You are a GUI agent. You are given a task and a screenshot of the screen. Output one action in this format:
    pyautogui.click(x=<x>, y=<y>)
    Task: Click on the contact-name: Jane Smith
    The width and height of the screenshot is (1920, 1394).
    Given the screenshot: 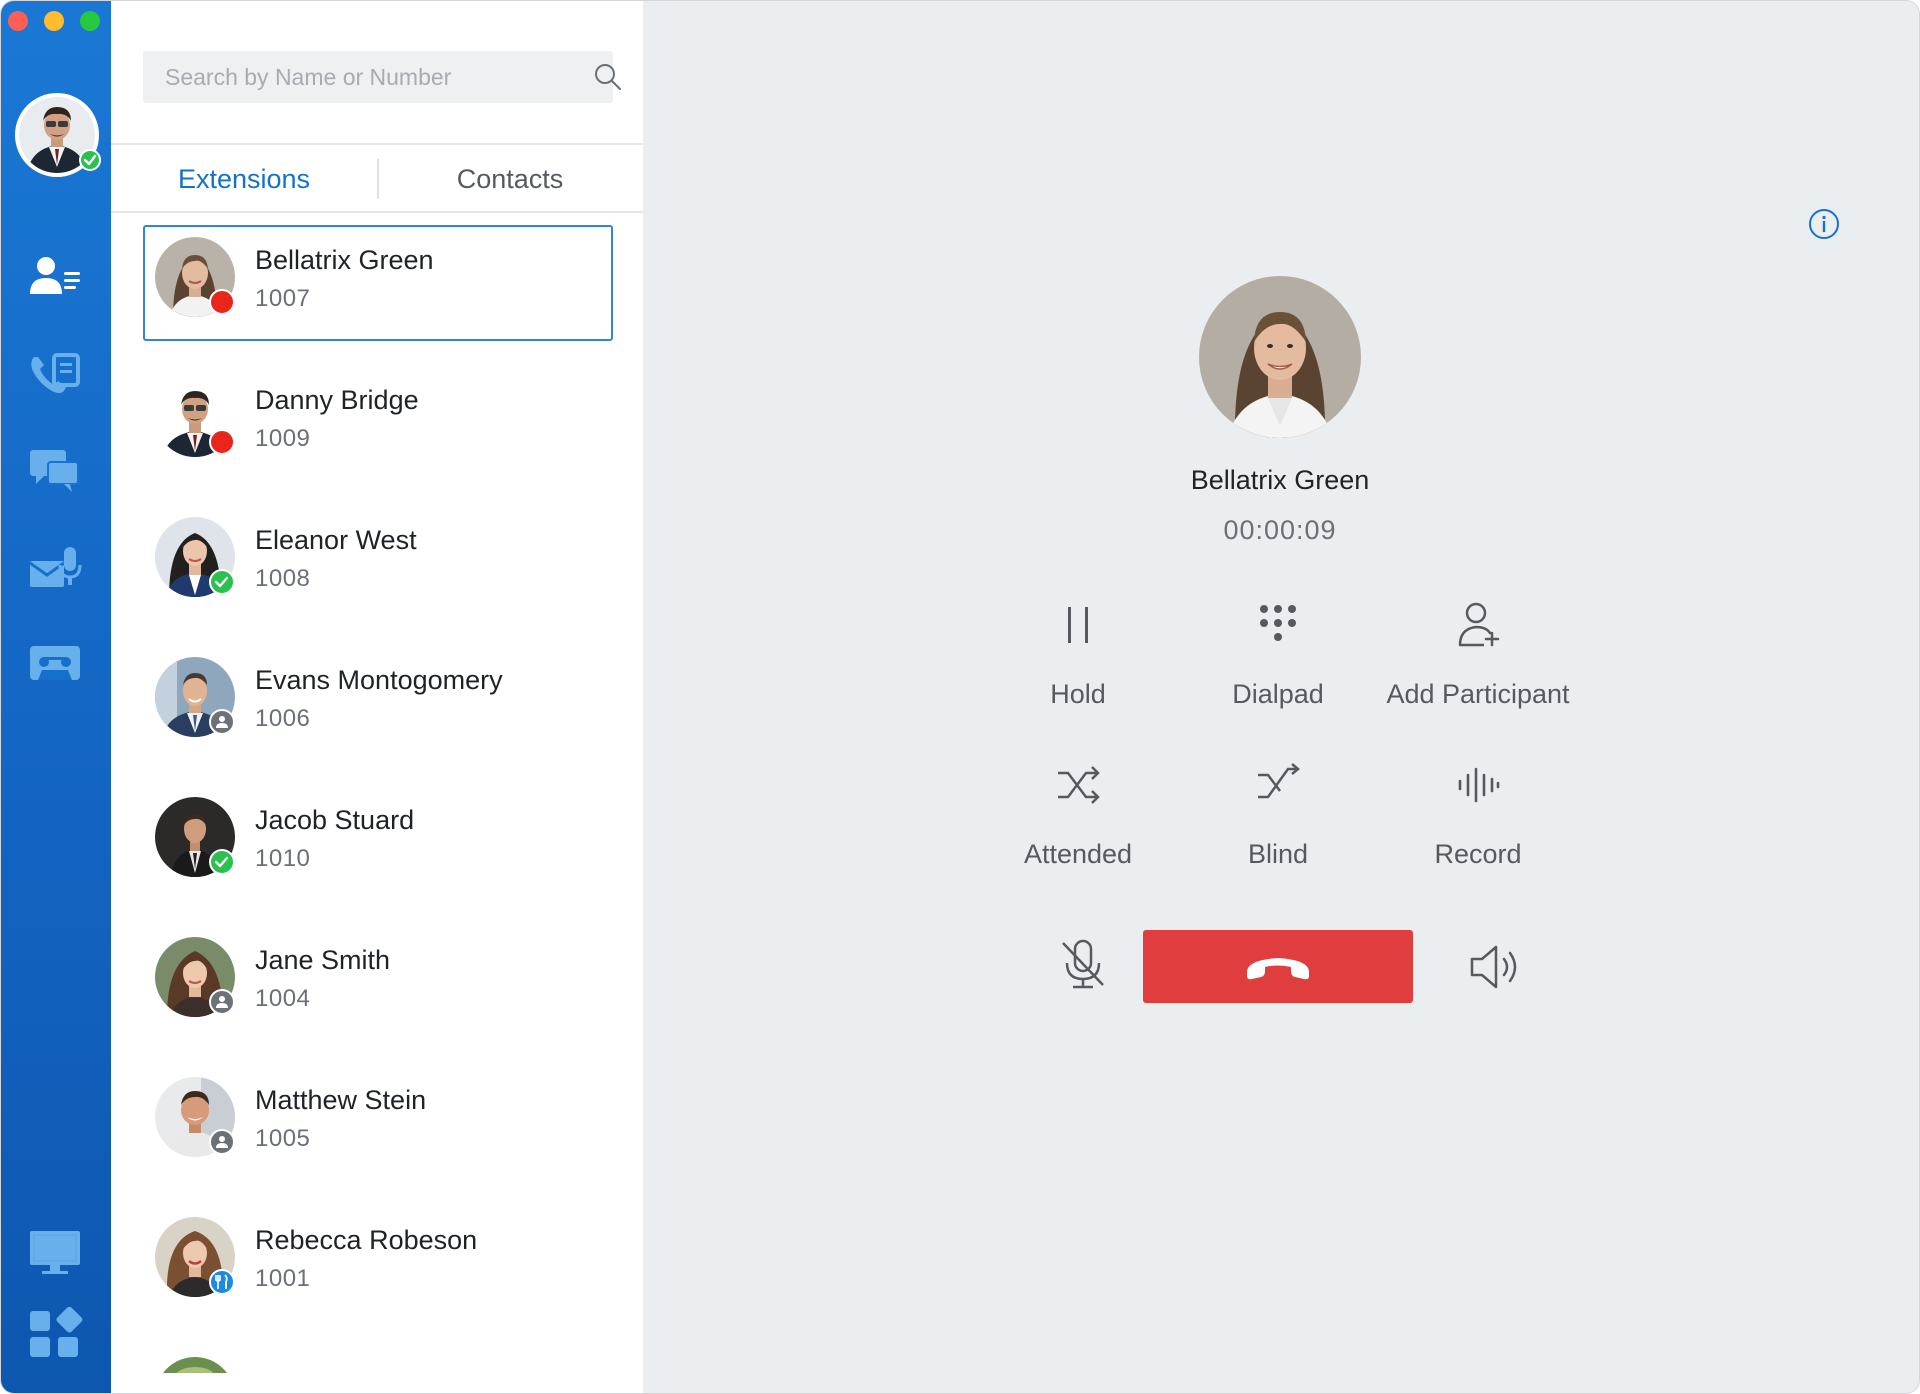 What is the action you would take?
    pyautogui.click(x=323, y=960)
    